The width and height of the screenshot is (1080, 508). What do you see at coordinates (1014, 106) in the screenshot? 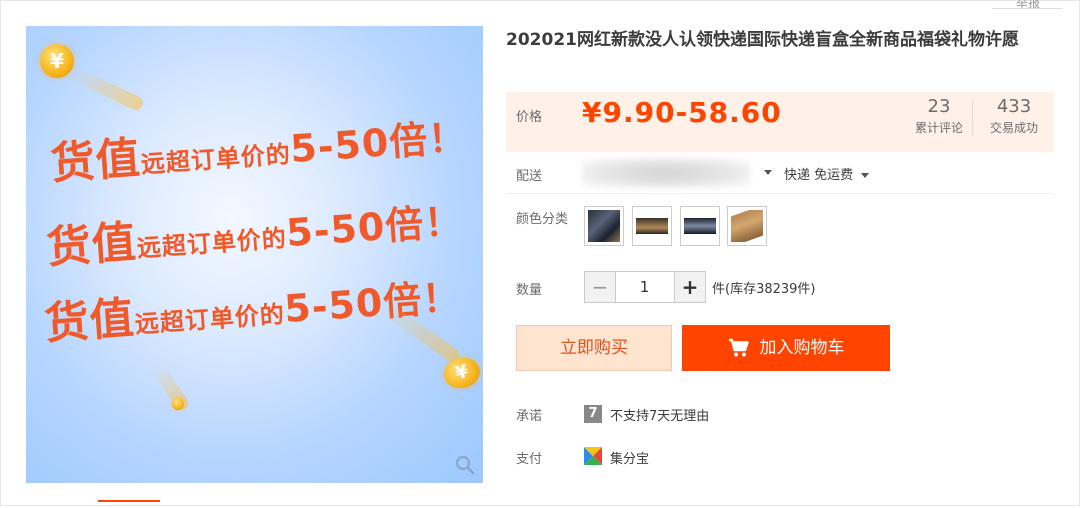
I see `sales-count: 433` at bounding box center [1014, 106].